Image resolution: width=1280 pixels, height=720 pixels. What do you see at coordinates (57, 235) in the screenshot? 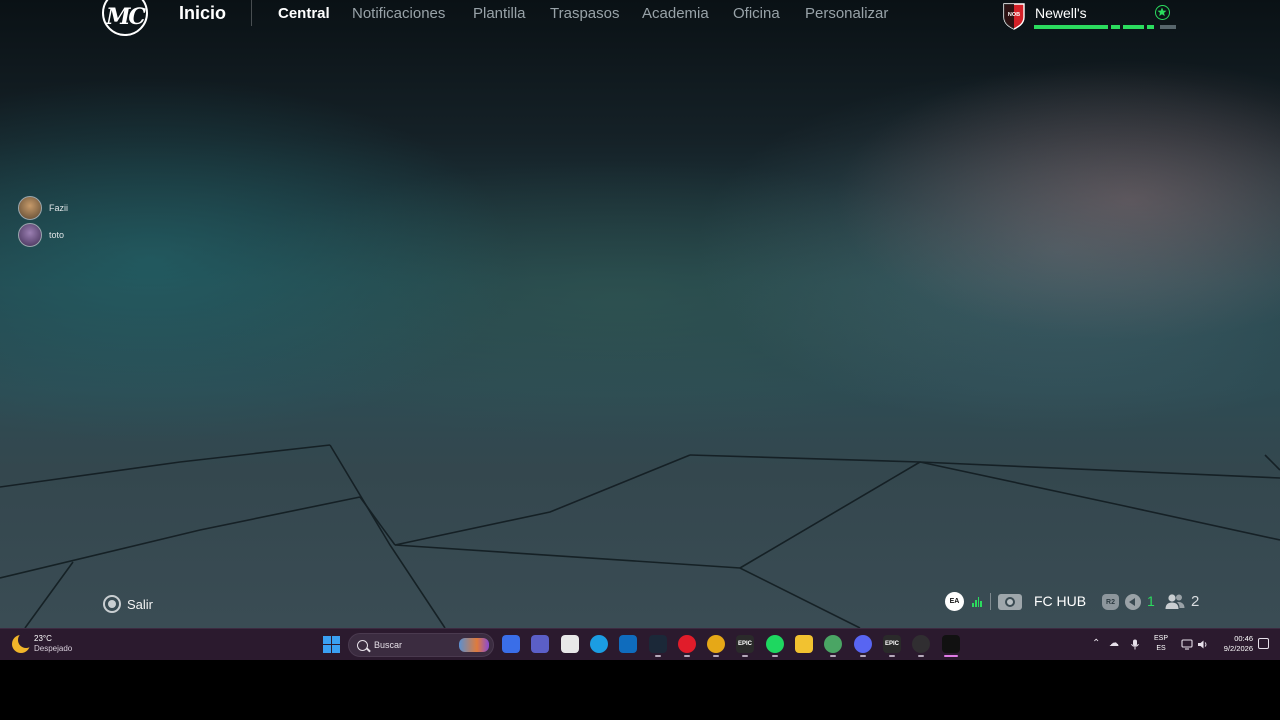
I see `friend-name: toto` at bounding box center [57, 235].